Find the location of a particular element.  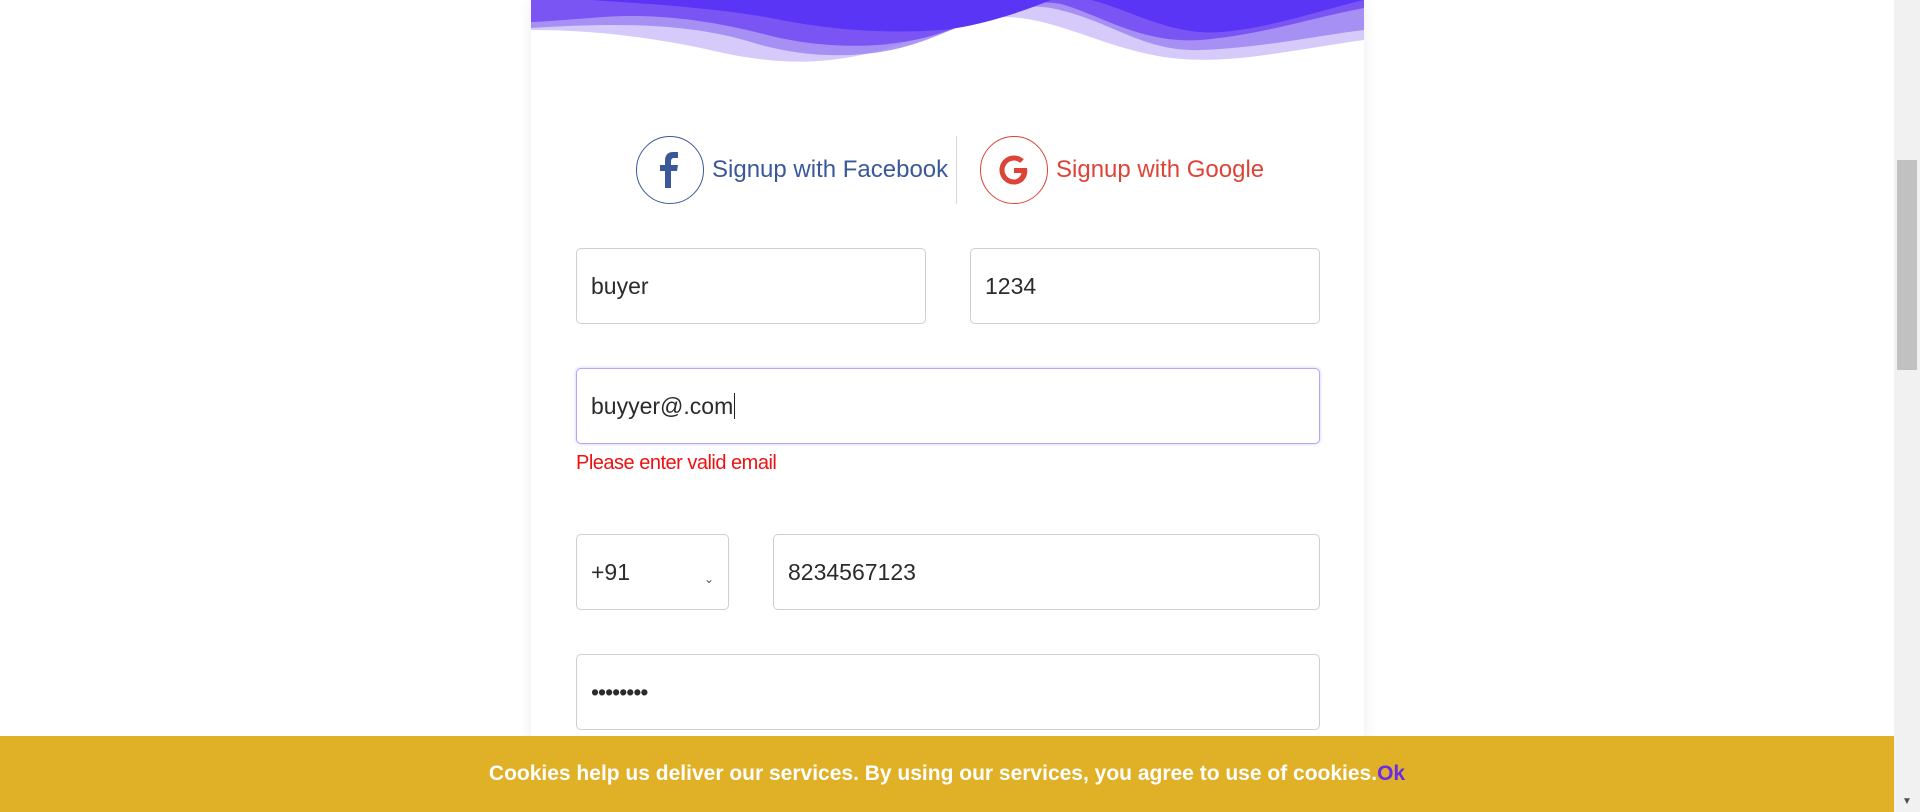

google-icon is located at coordinates (1014, 170).